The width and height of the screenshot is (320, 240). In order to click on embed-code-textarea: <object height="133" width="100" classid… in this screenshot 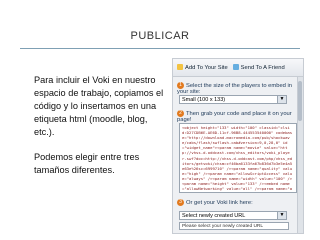, I will do `click(238, 158)`.